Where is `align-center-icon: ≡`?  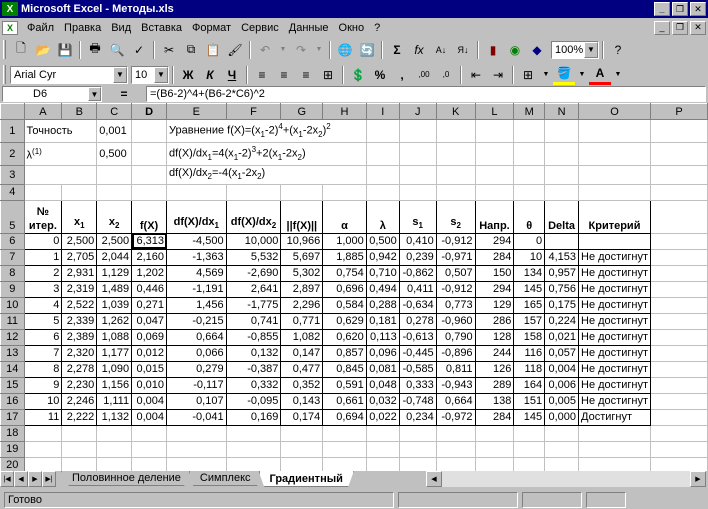 align-center-icon: ≡ is located at coordinates (284, 74).